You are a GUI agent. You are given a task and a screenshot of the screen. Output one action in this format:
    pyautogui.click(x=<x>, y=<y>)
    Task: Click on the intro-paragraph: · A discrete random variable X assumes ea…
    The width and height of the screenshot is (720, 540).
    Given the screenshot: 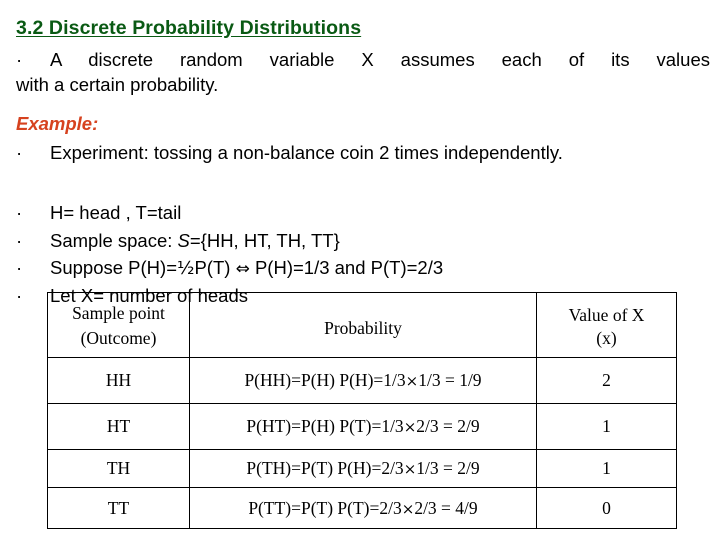 What is the action you would take?
    pyautogui.click(x=363, y=72)
    